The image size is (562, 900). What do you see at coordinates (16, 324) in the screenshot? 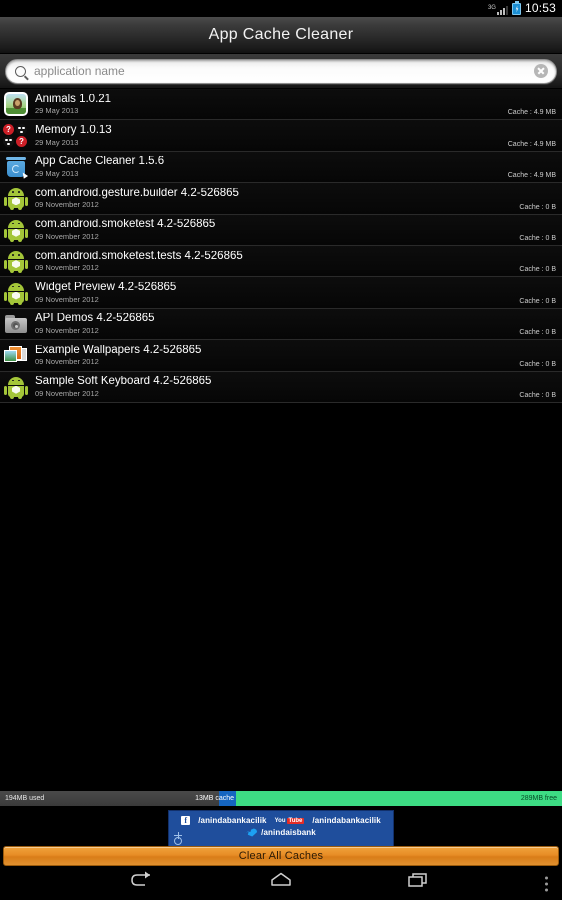
I see `folder-gear-icon` at bounding box center [16, 324].